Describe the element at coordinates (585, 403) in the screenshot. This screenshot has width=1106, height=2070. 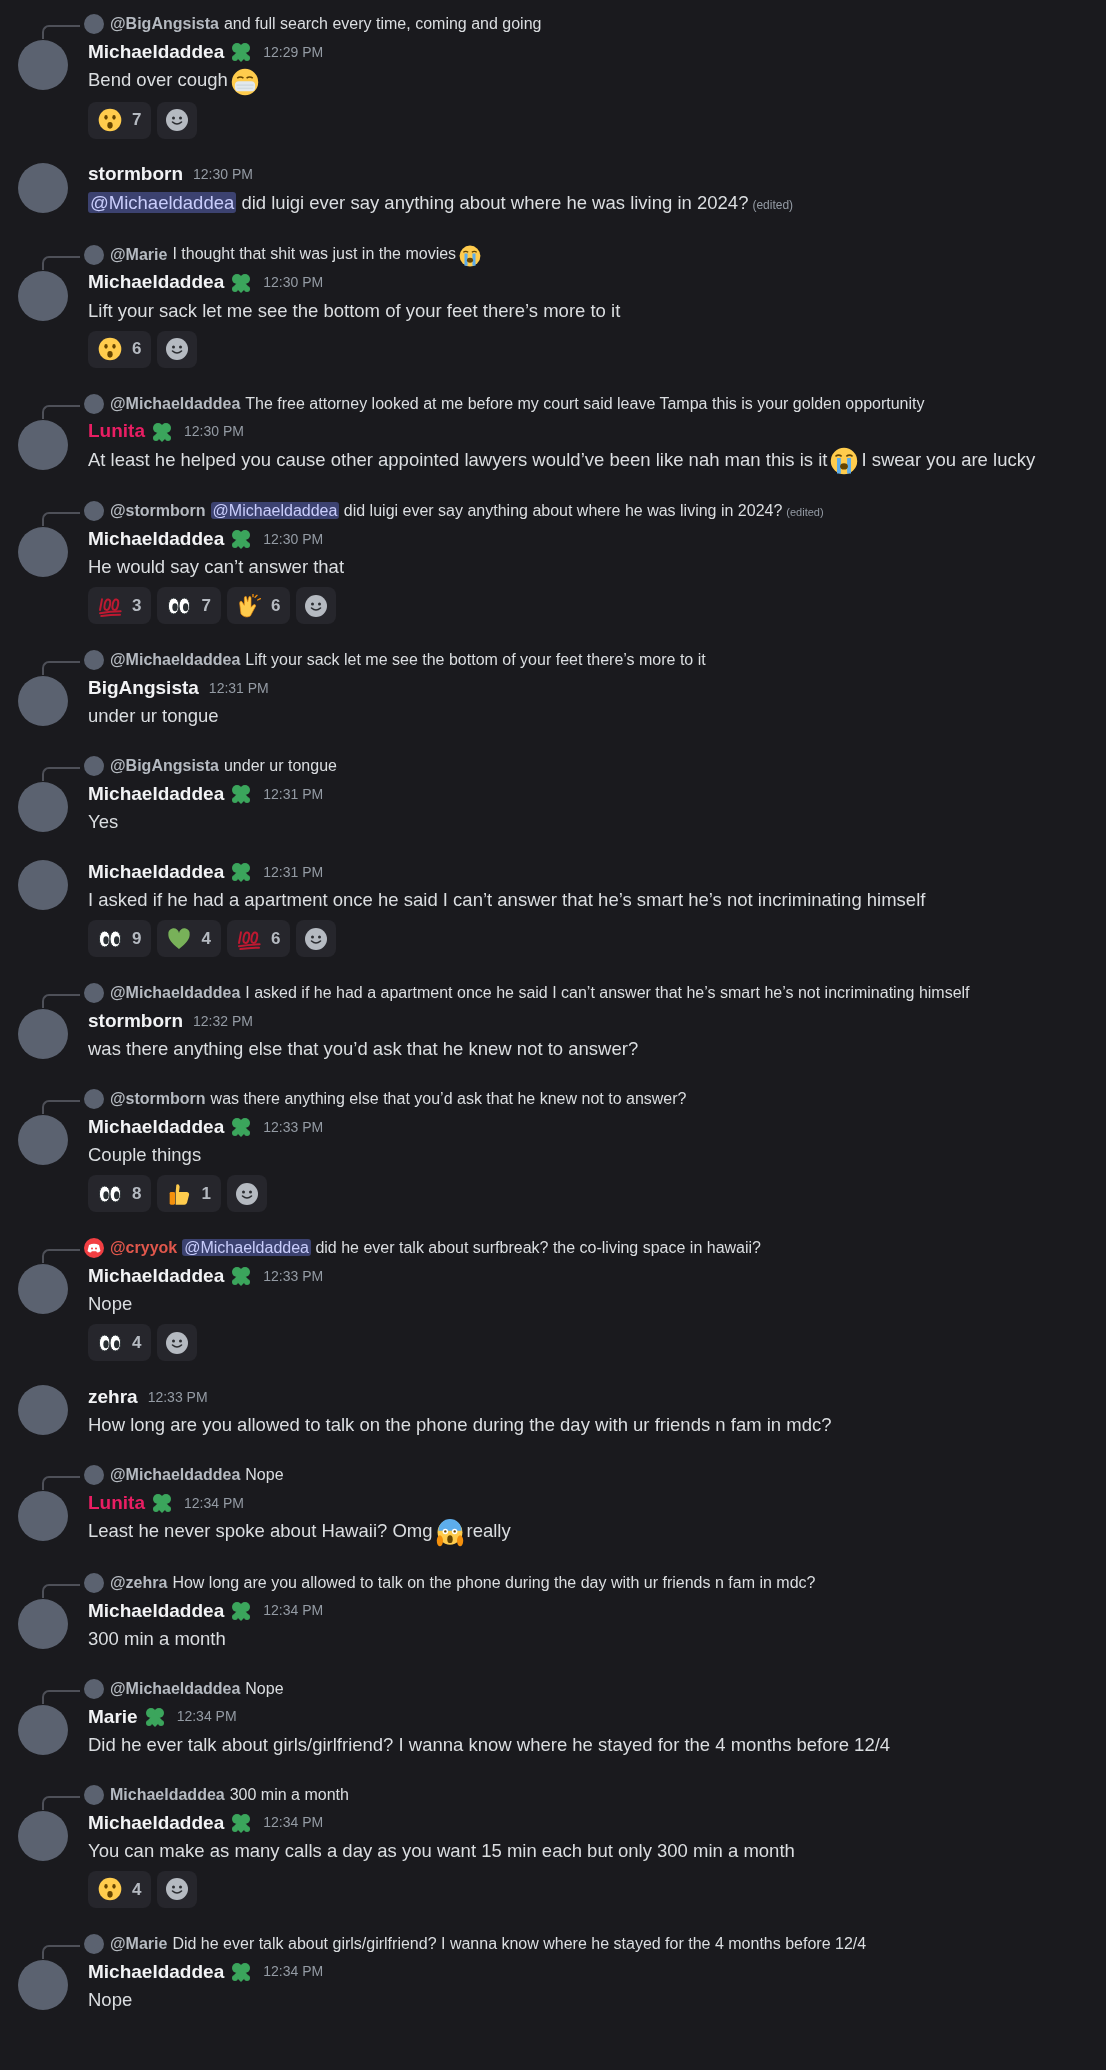
I see `reply-preview: The free attorney looked at me before my court said leave Tampa this is your golden opportunity` at that location.